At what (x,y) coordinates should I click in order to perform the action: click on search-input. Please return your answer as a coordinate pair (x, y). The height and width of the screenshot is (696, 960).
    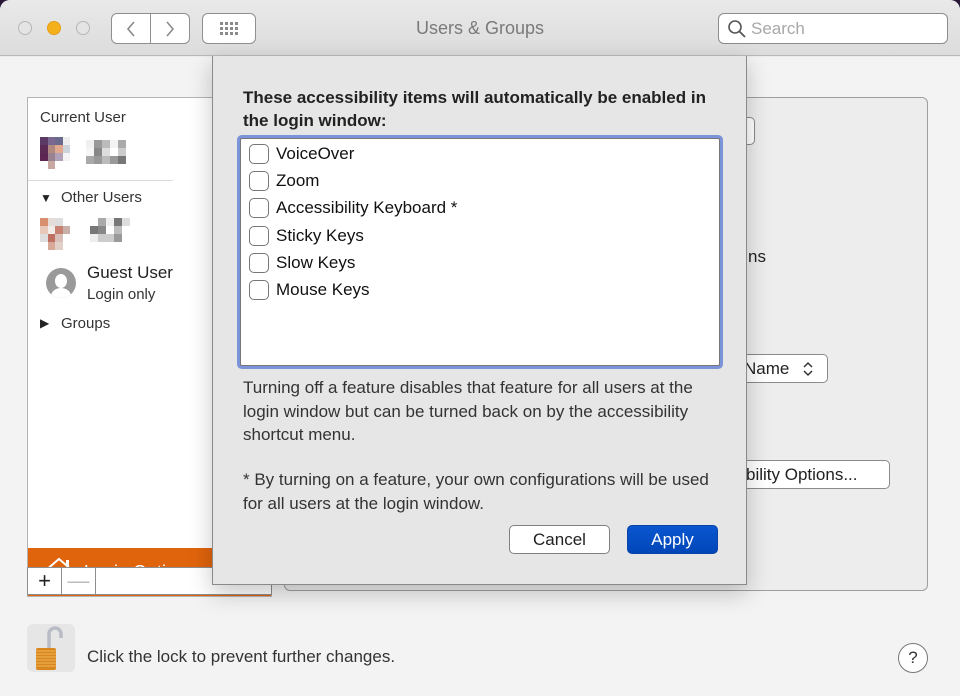
    Looking at the image, I should click on (846, 28).